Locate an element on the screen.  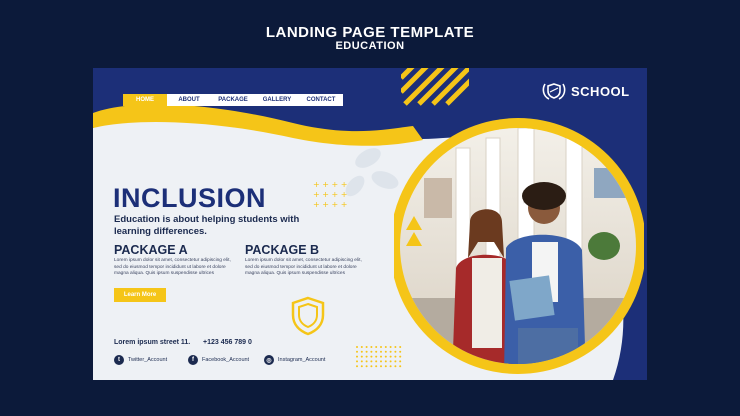
social-twitter: t Twitter_Account is located at coordinates (140, 360).